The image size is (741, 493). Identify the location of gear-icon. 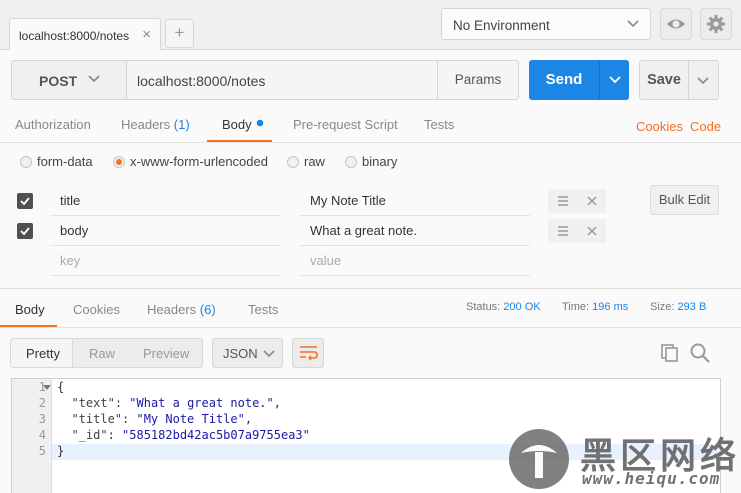
(716, 24).